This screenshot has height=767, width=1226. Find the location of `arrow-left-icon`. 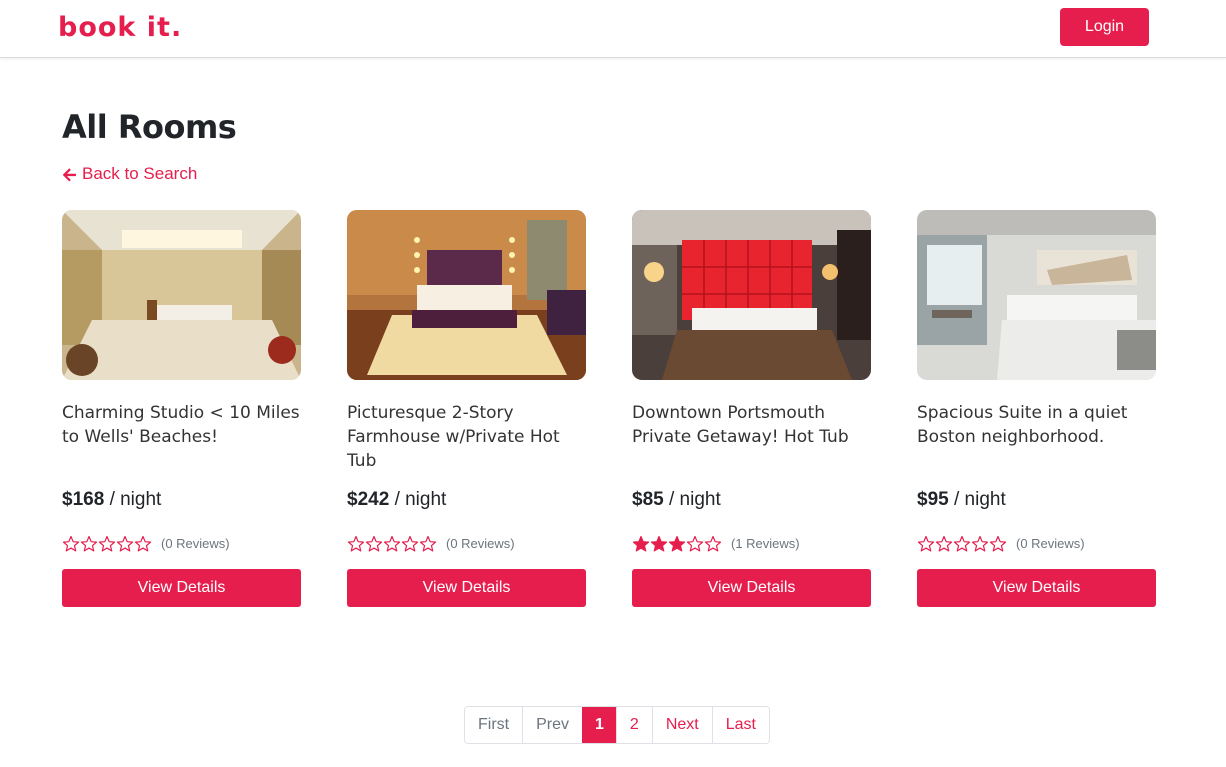

arrow-left-icon is located at coordinates (69, 174).